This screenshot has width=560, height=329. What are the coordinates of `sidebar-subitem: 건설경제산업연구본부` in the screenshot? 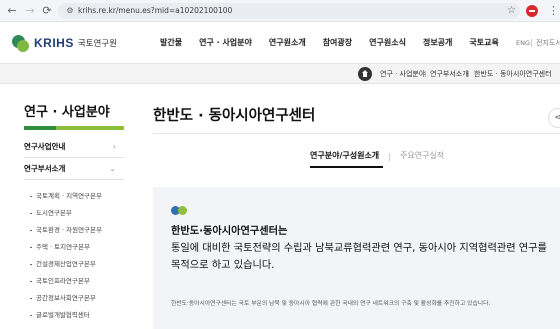 It's located at (74, 264).